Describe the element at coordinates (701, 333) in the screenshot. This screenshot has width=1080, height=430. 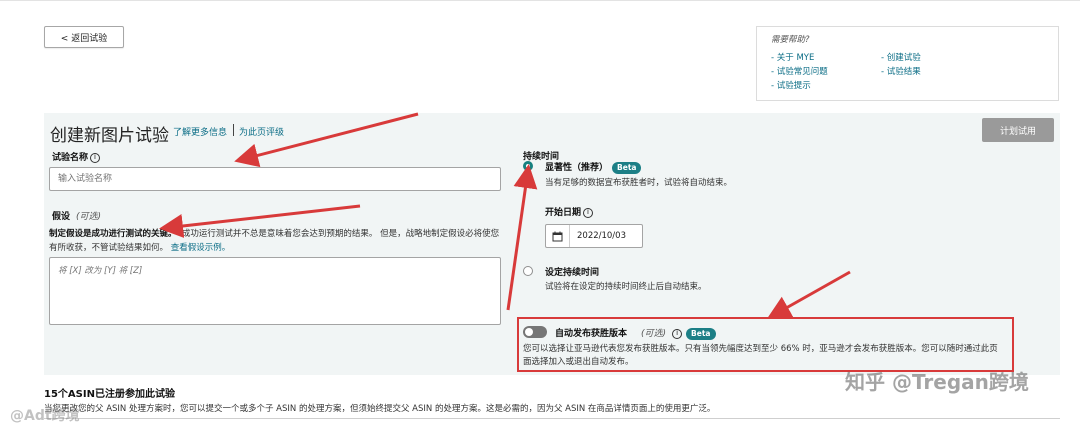
I see `auto-publish-beta-badge: Beta` at that location.